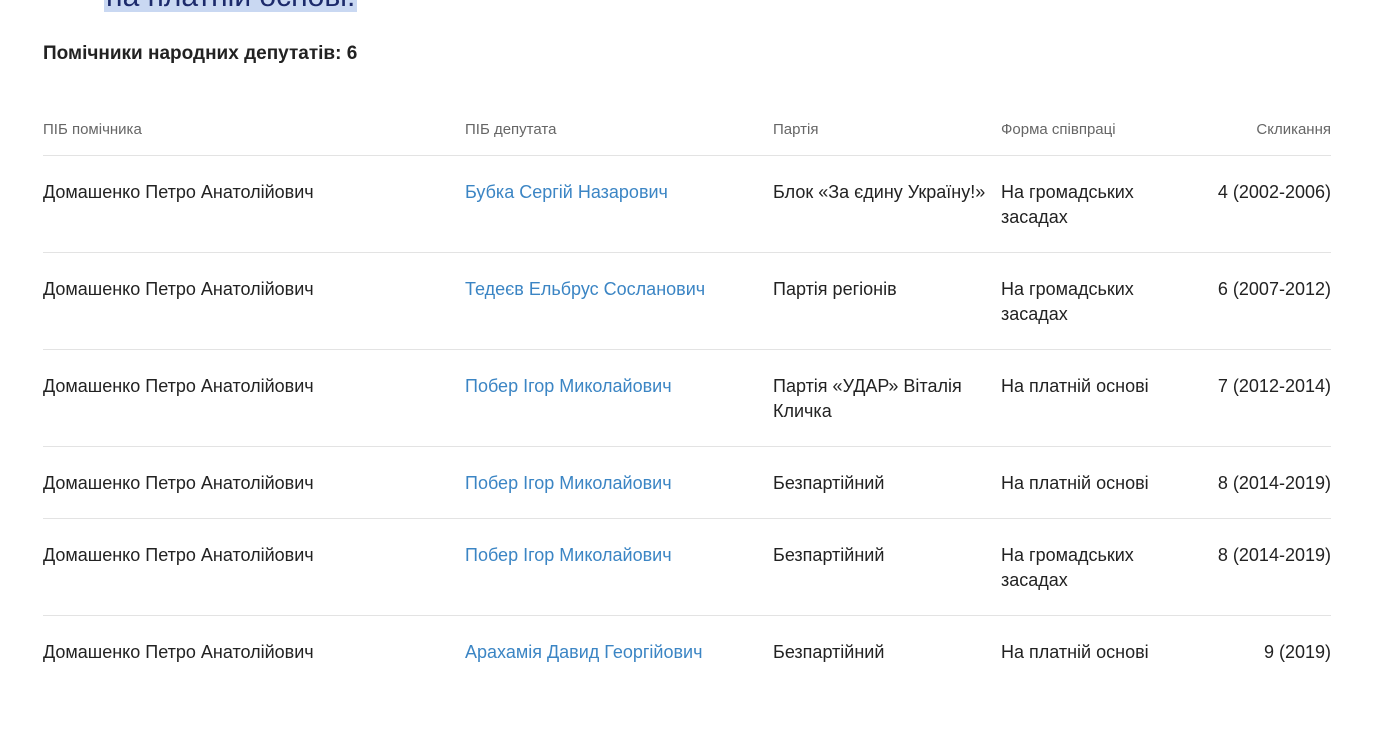  What do you see at coordinates (511, 129) in the screenshot?
I see `column-header-deputy: ПІБ депутата` at bounding box center [511, 129].